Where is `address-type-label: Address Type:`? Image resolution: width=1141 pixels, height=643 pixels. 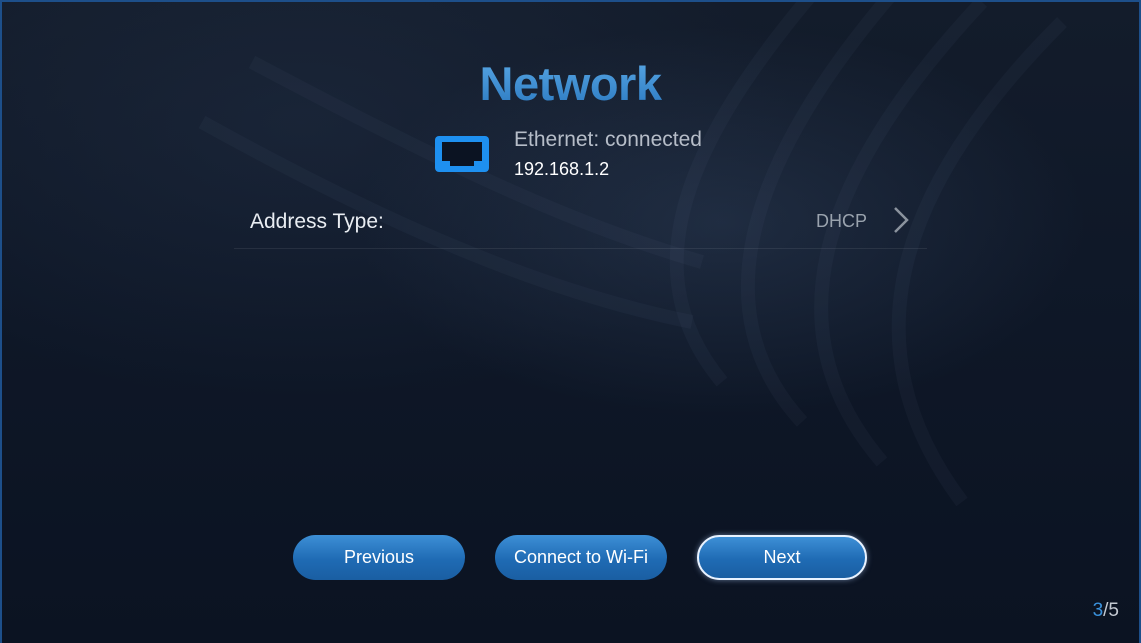 address-type-label: Address Type: is located at coordinates (317, 221).